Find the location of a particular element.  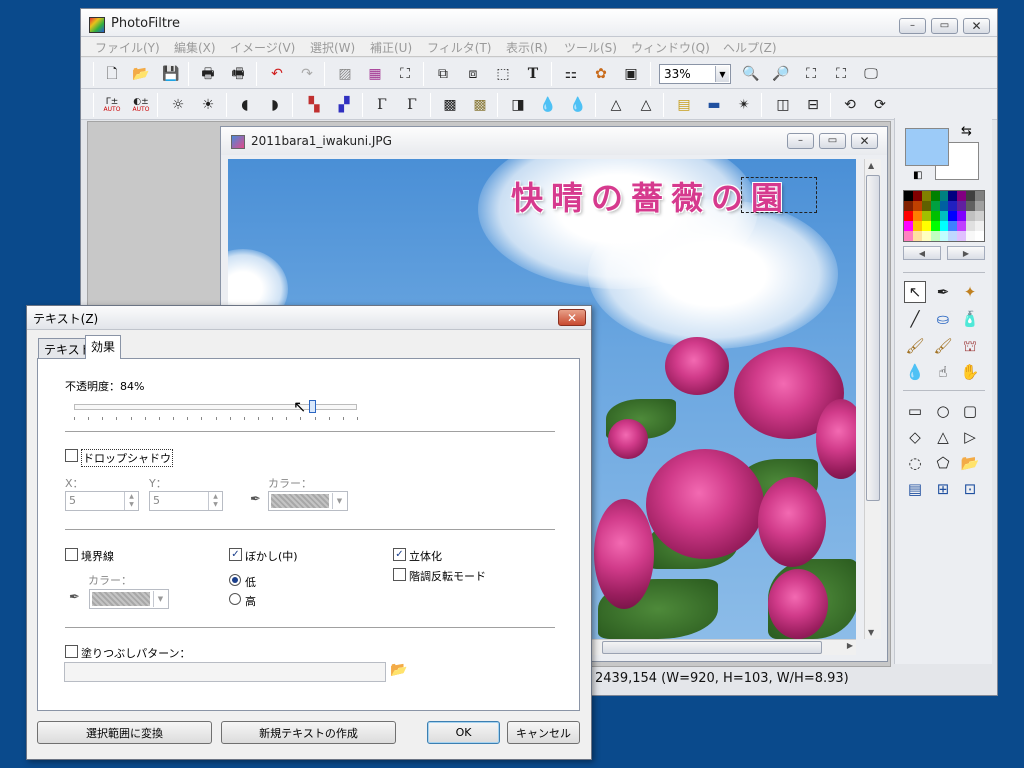

emboss-icon: △ is located at coordinates (646, 105).